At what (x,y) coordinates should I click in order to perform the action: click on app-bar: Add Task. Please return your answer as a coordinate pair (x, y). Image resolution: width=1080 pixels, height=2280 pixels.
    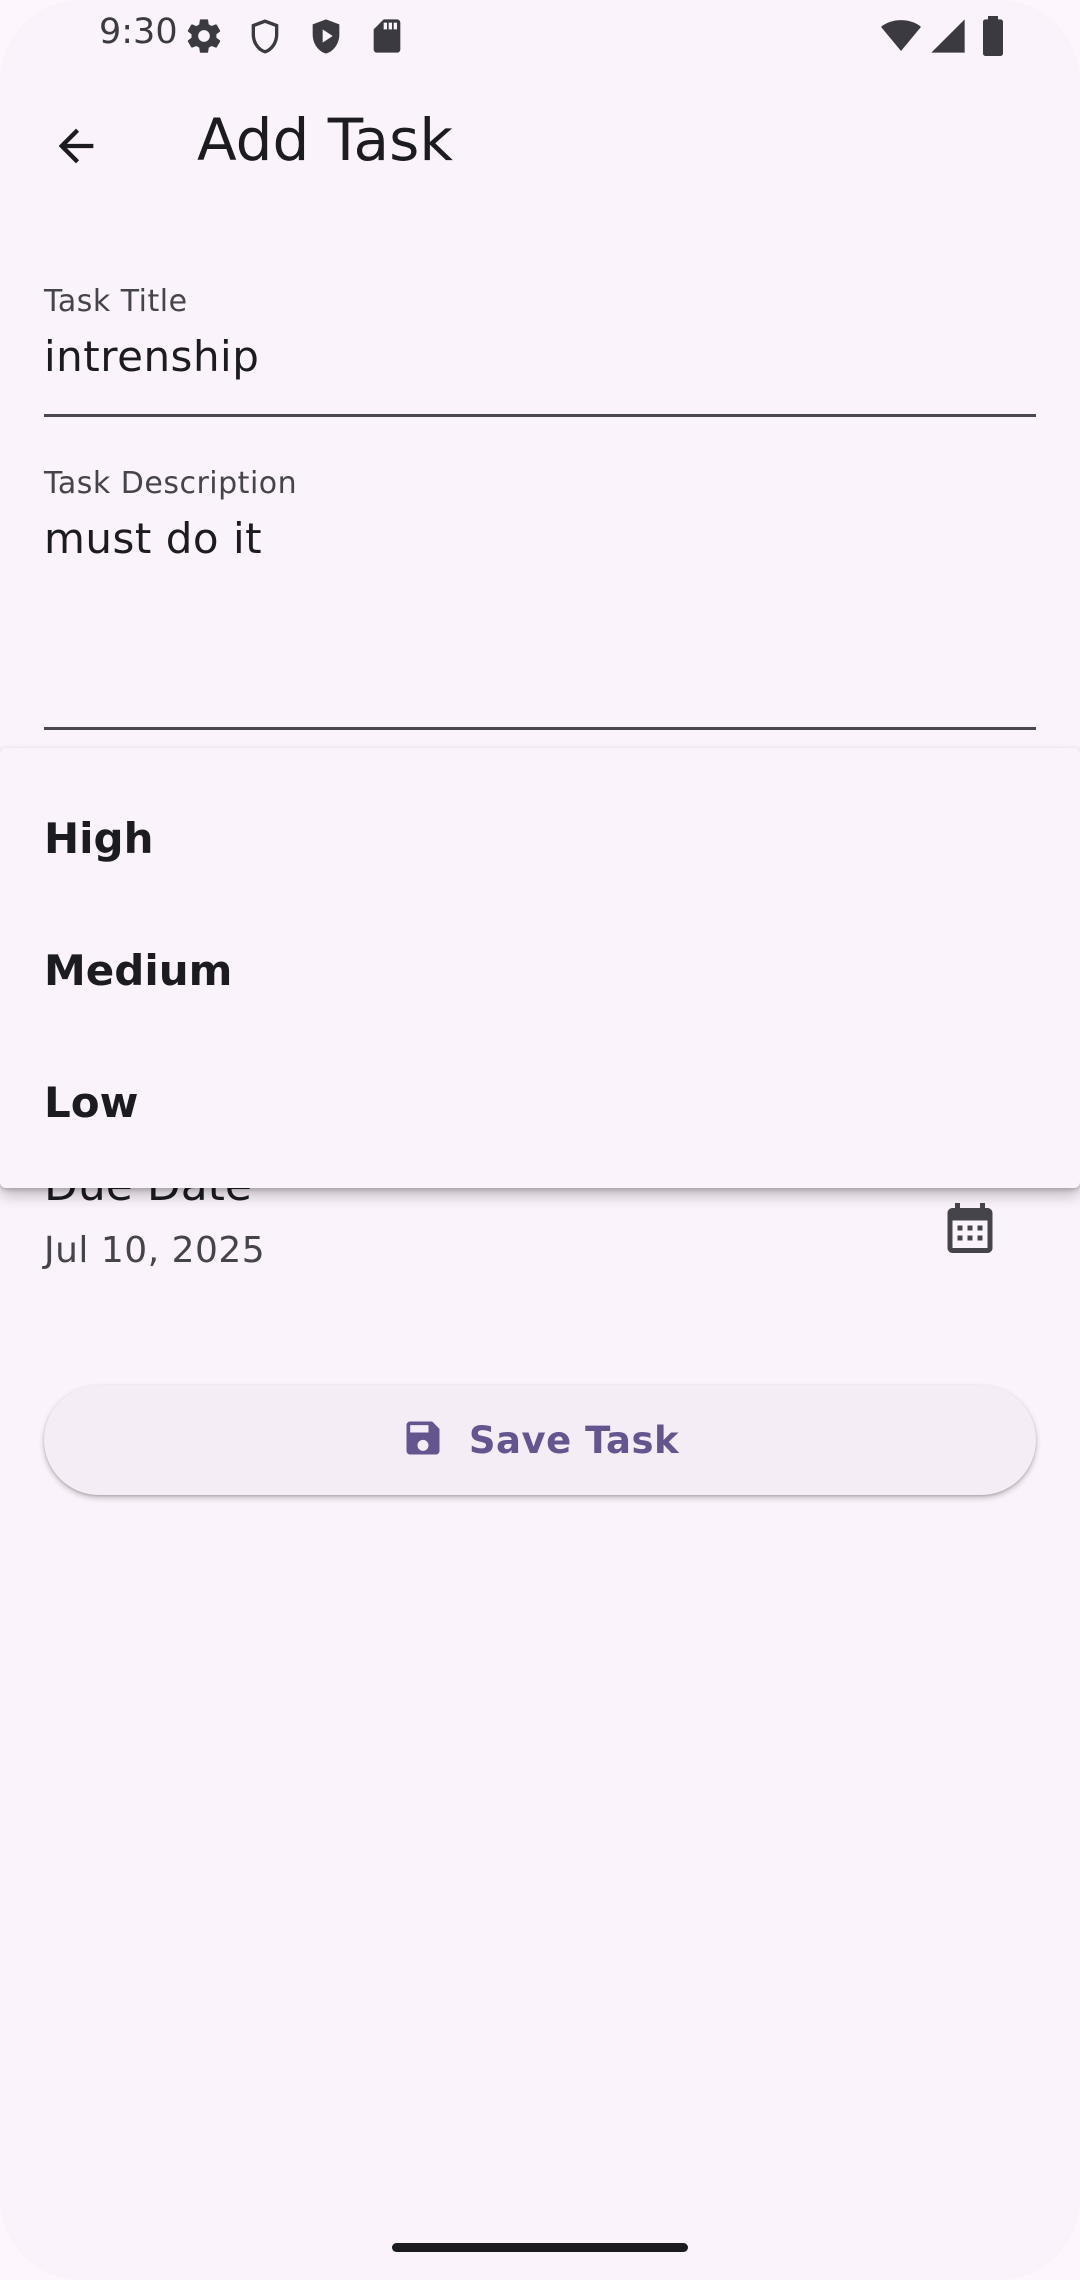
    Looking at the image, I should click on (540, 142).